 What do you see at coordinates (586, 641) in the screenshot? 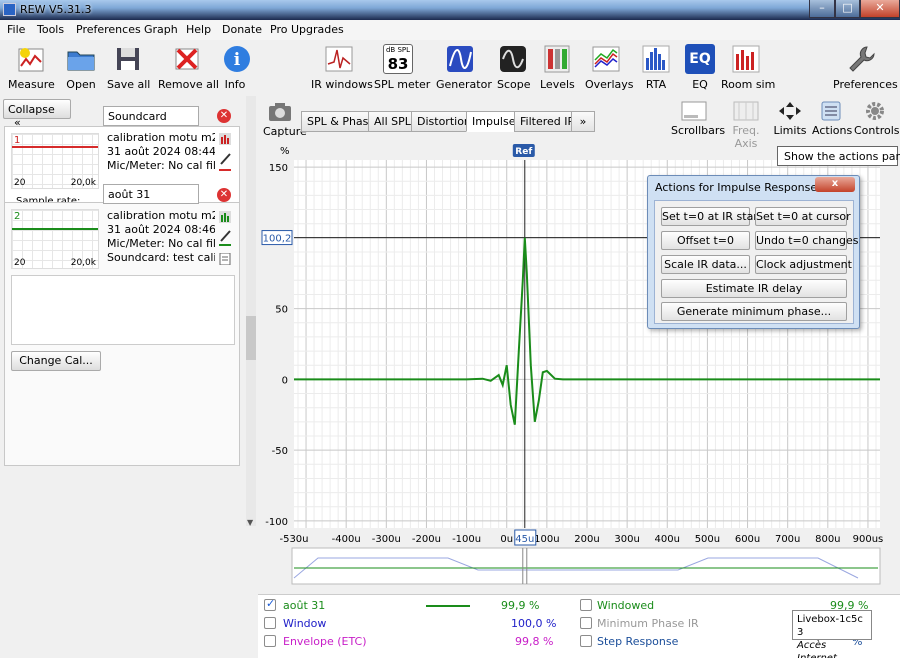
I see `legend-checkbox-step` at bounding box center [586, 641].